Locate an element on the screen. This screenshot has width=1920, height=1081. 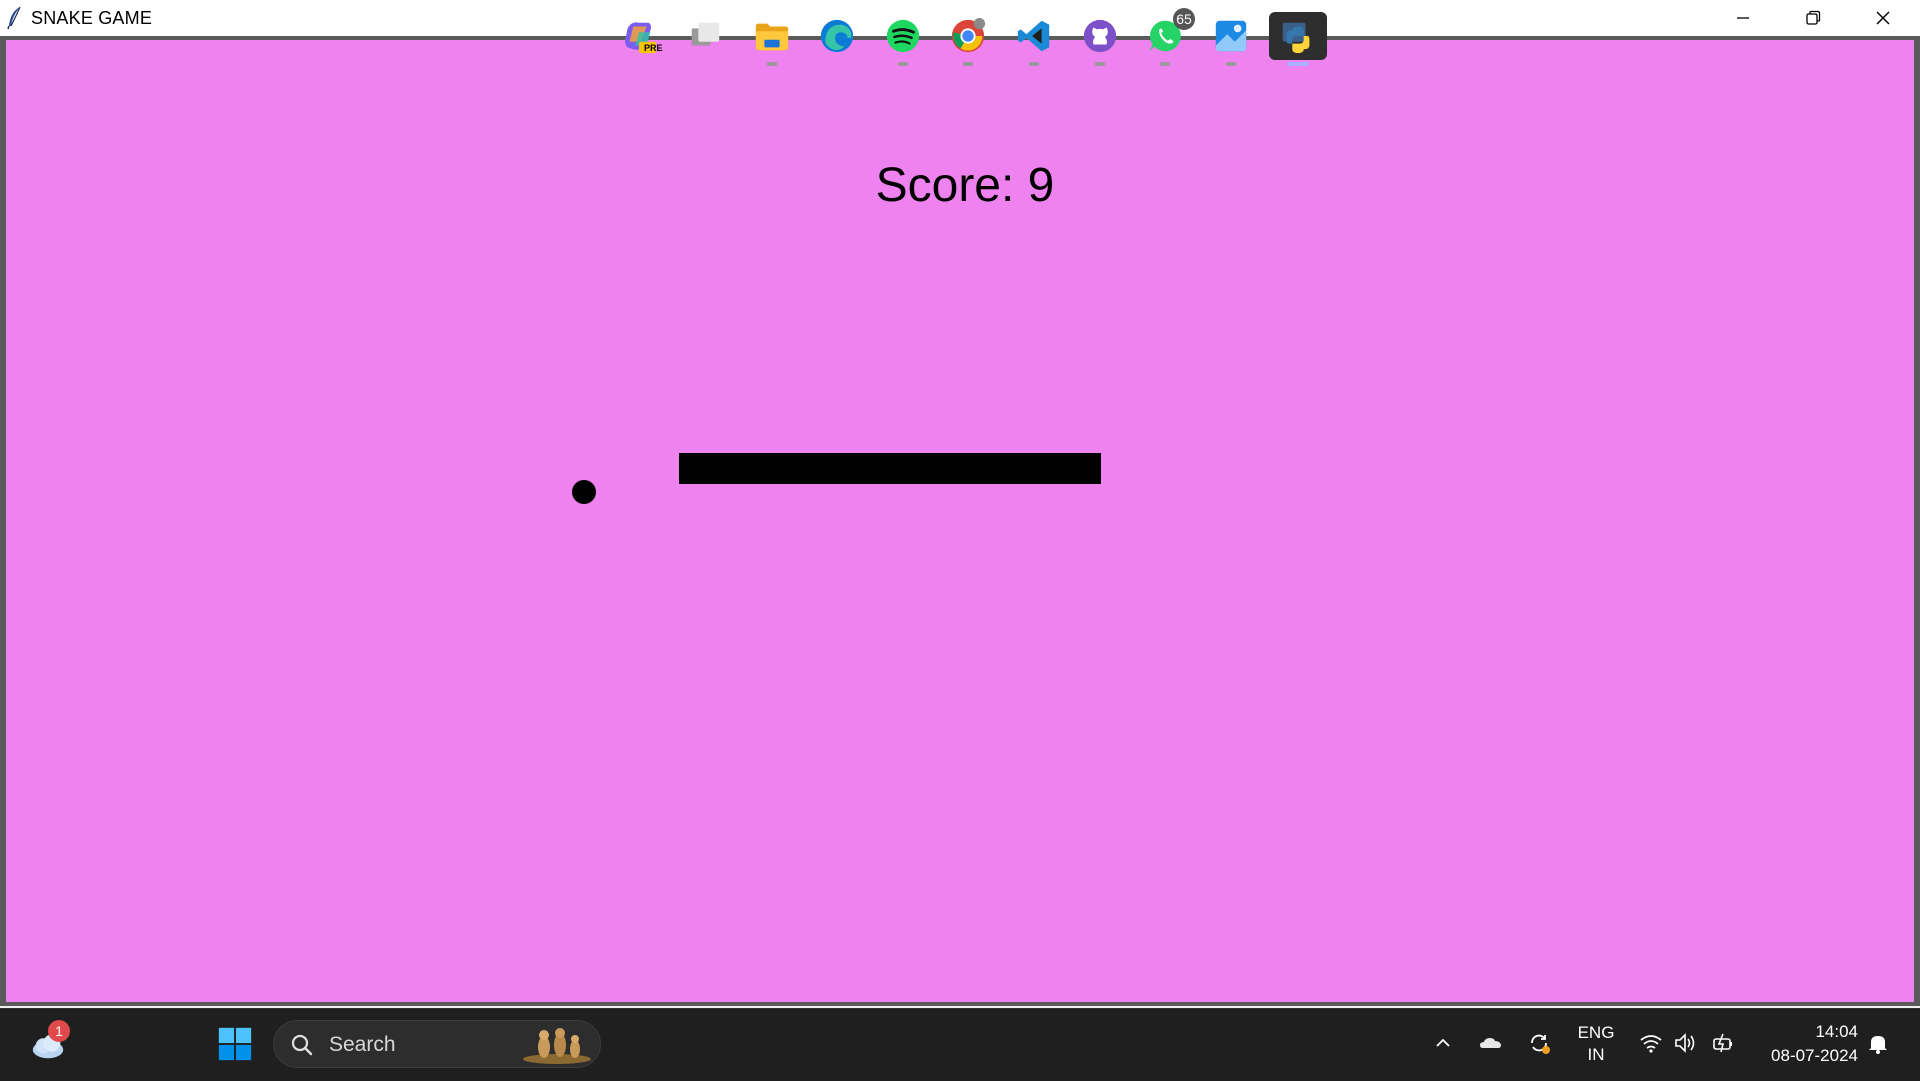
language-code: ENG is located at coordinates (1596, 1032).